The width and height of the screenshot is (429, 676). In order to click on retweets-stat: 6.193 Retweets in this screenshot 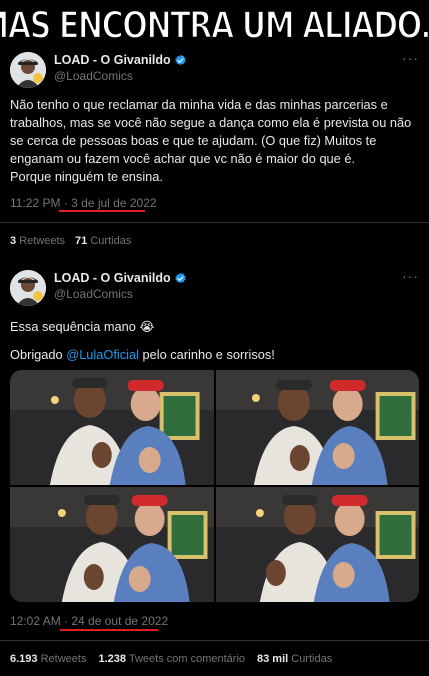, I will do `click(48, 659)`.